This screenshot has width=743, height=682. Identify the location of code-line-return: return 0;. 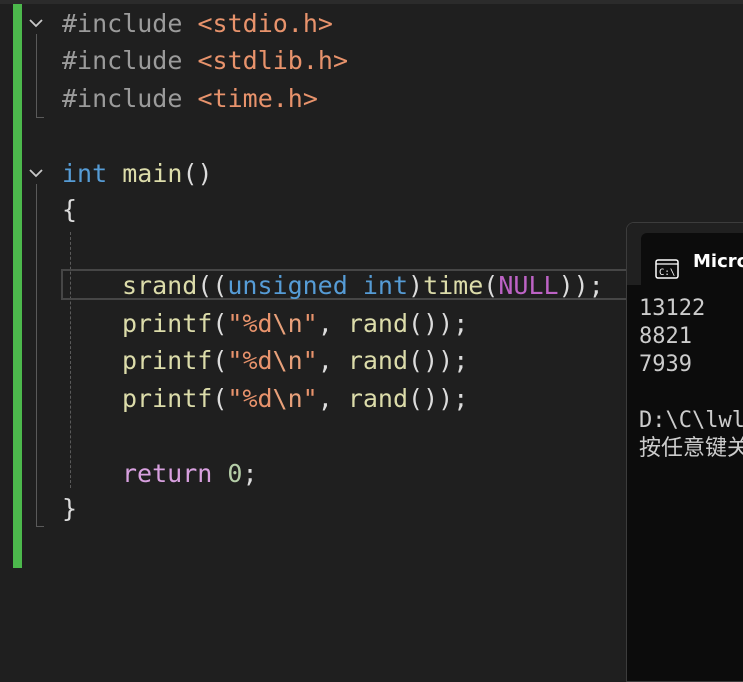
(190, 473).